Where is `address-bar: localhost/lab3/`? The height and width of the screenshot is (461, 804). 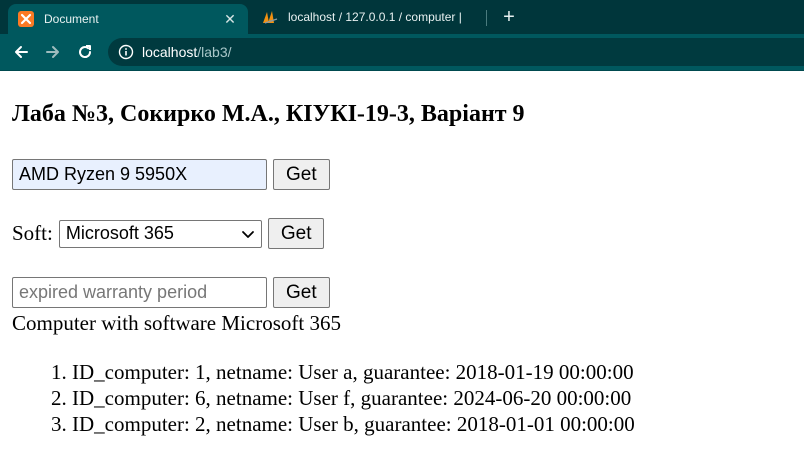 address-bar: localhost/lab3/ is located at coordinates (456, 52).